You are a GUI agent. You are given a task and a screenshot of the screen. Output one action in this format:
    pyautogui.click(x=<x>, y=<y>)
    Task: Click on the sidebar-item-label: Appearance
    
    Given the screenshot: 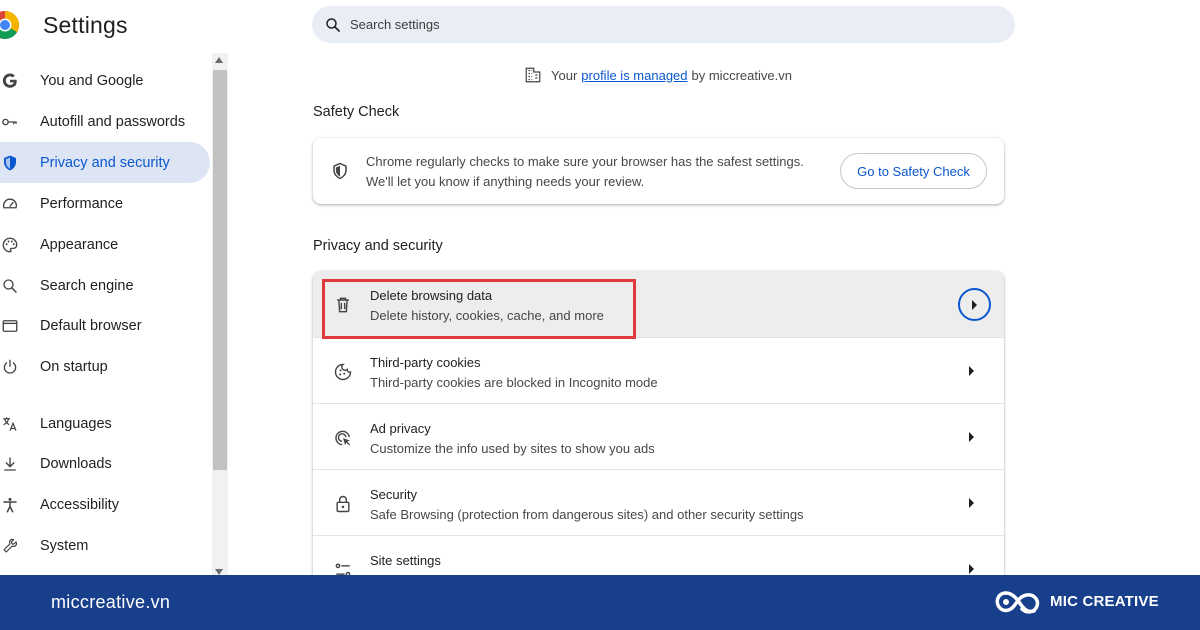 What is the action you would take?
    pyautogui.click(x=79, y=244)
    